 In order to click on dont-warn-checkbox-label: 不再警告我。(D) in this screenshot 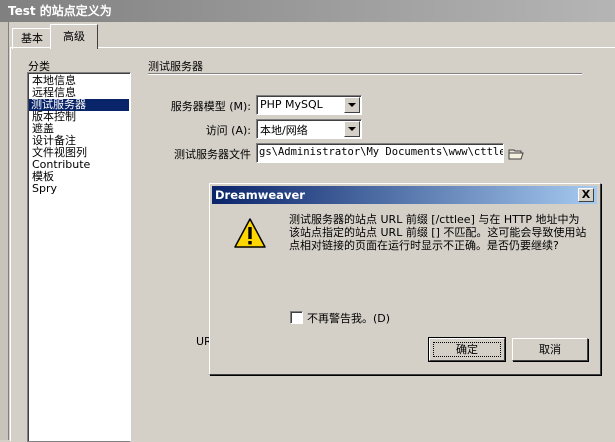, I will do `click(348, 318)`.